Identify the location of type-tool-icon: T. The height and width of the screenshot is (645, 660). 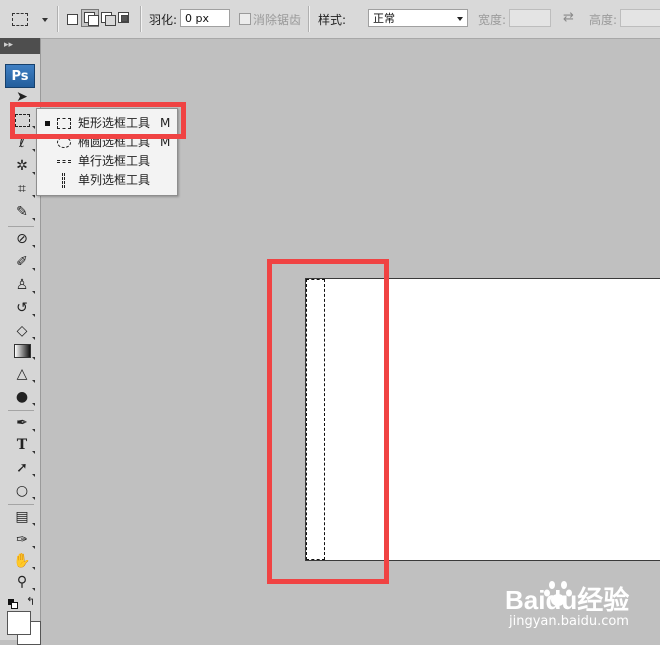
(23, 445).